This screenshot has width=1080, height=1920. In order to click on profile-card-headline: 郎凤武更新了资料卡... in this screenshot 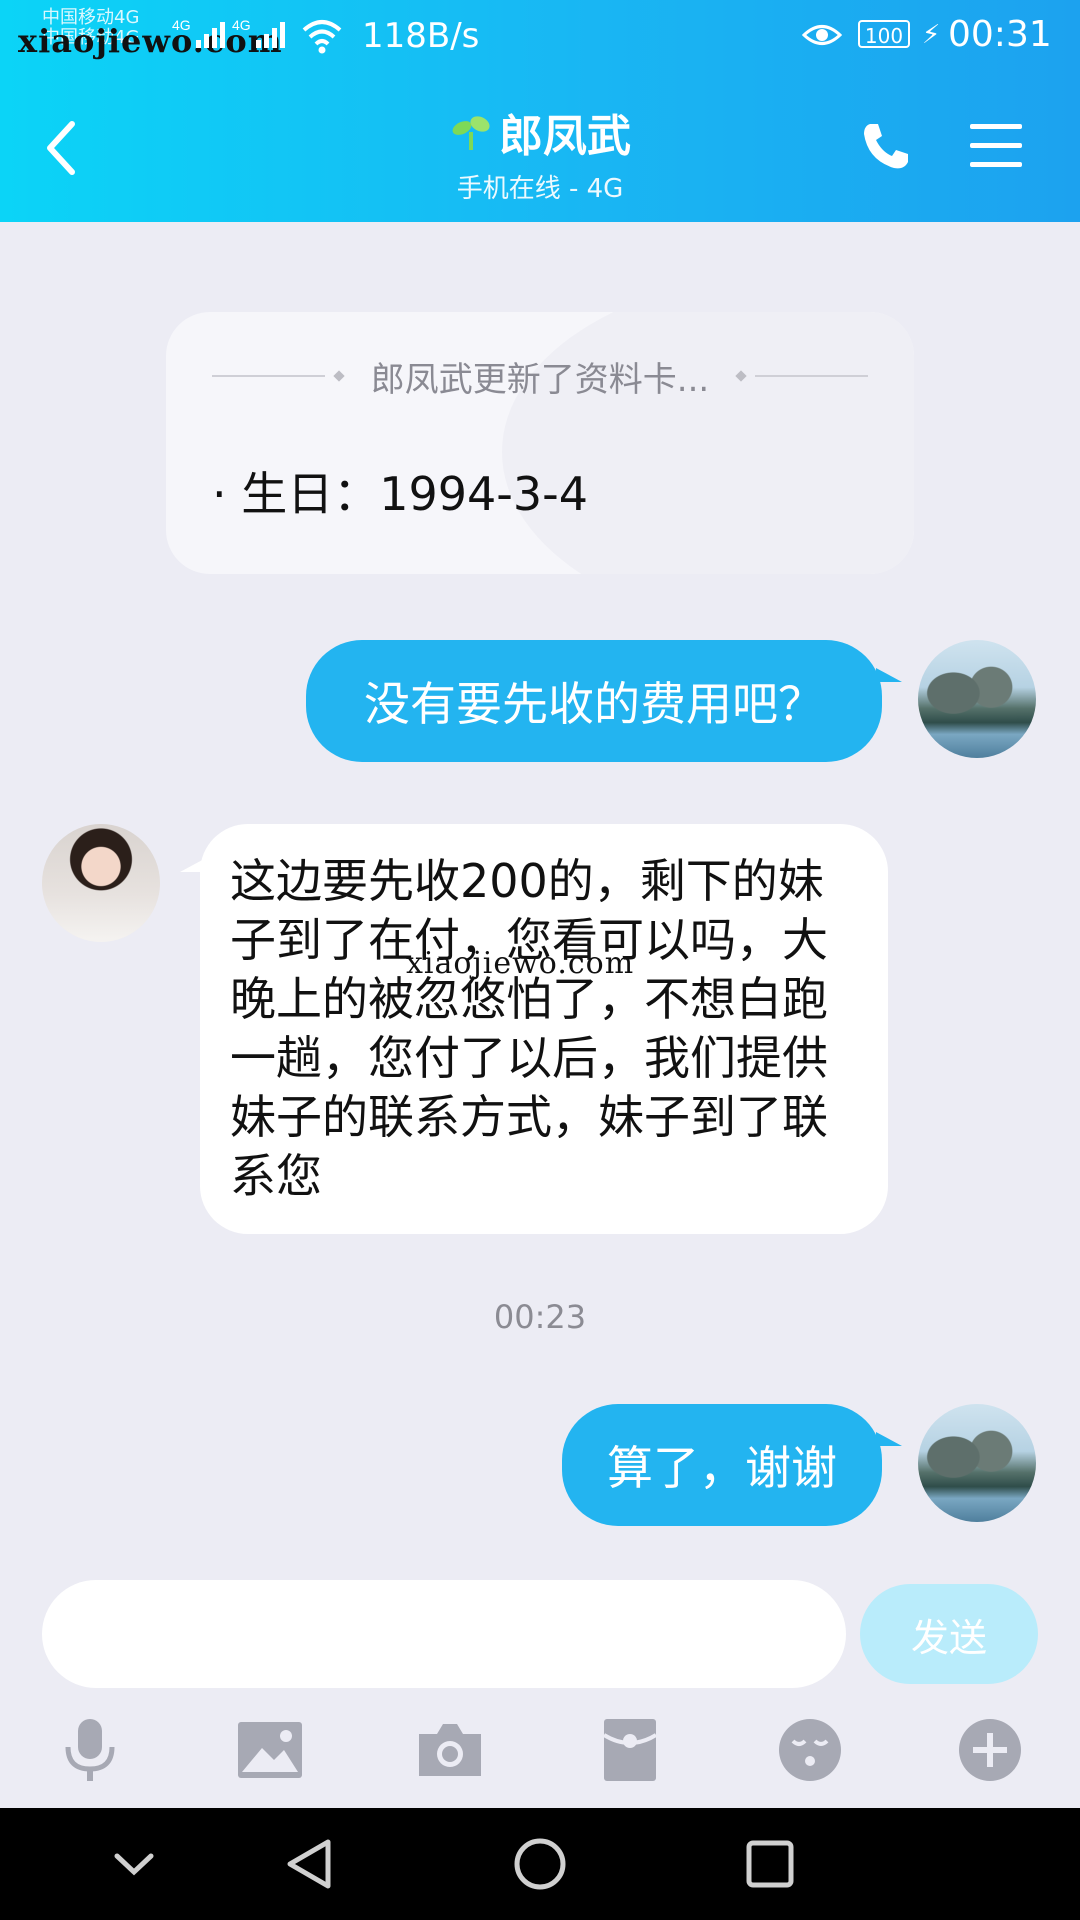, I will do `click(540, 378)`.